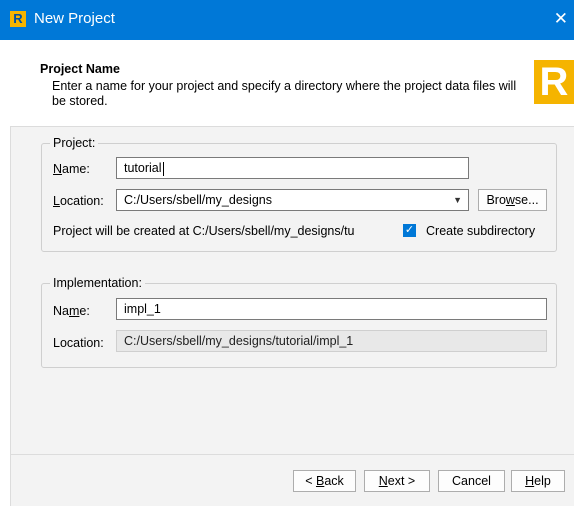  I want to click on project-location-dropdown: C:/Users/sbell/my_designs ▼, so click(292, 200).